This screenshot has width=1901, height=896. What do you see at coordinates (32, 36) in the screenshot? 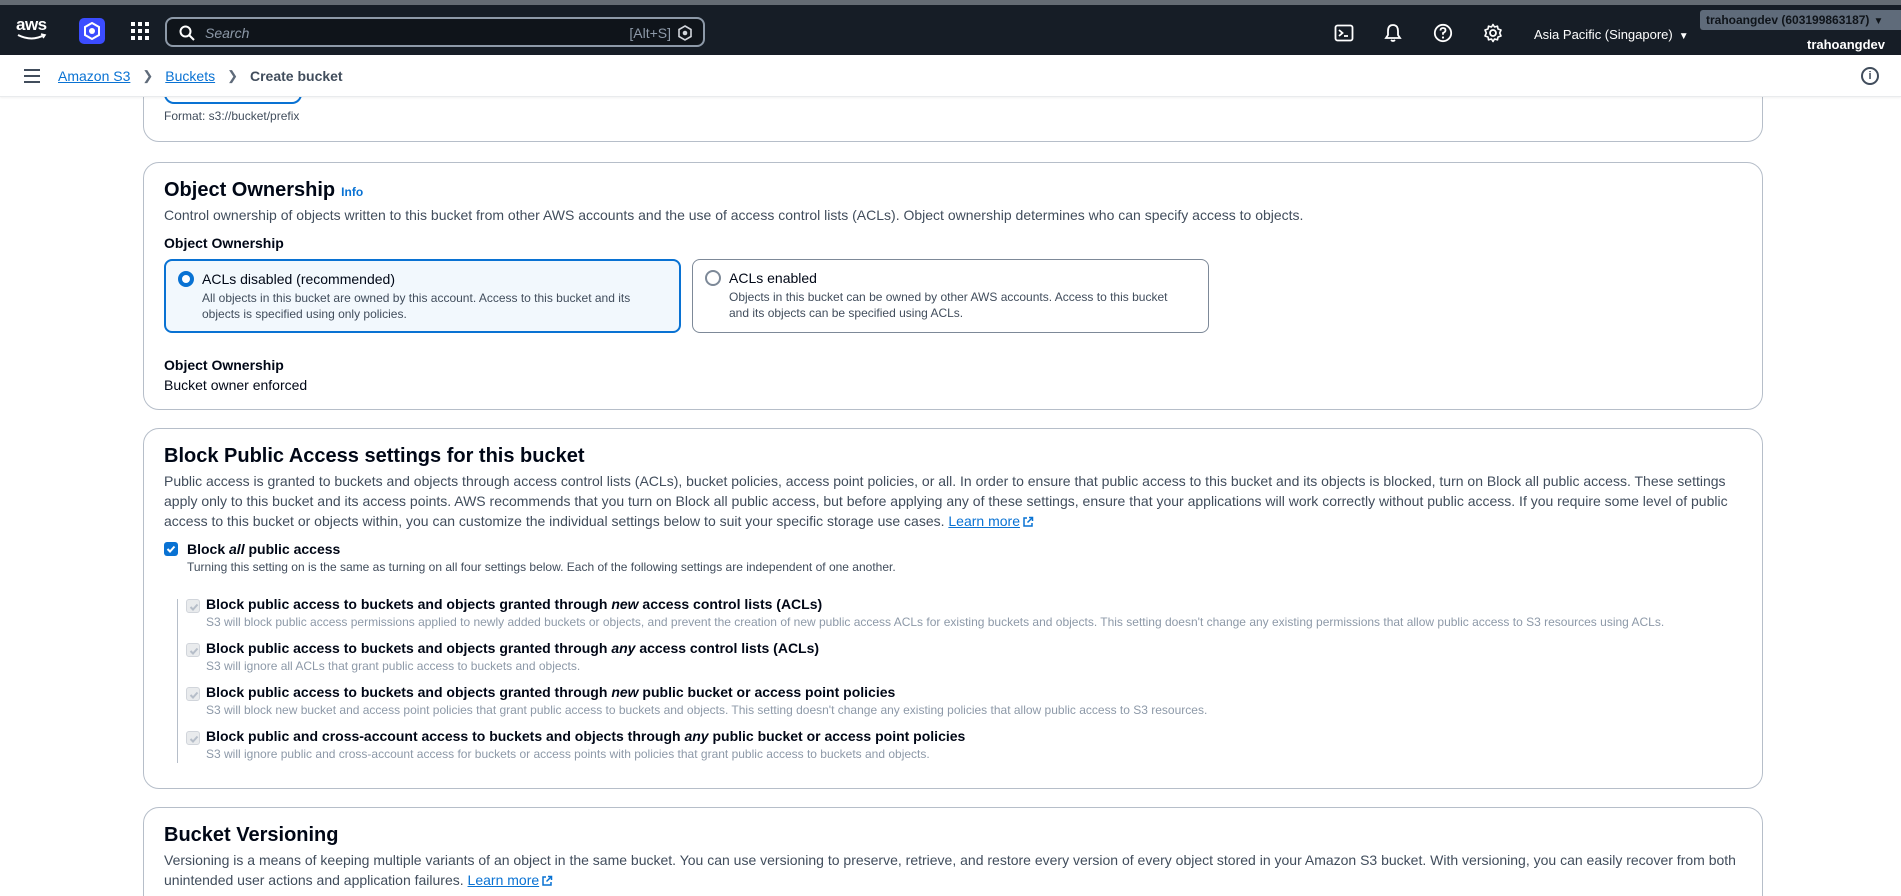
I see `aws-smile-icon` at bounding box center [32, 36].